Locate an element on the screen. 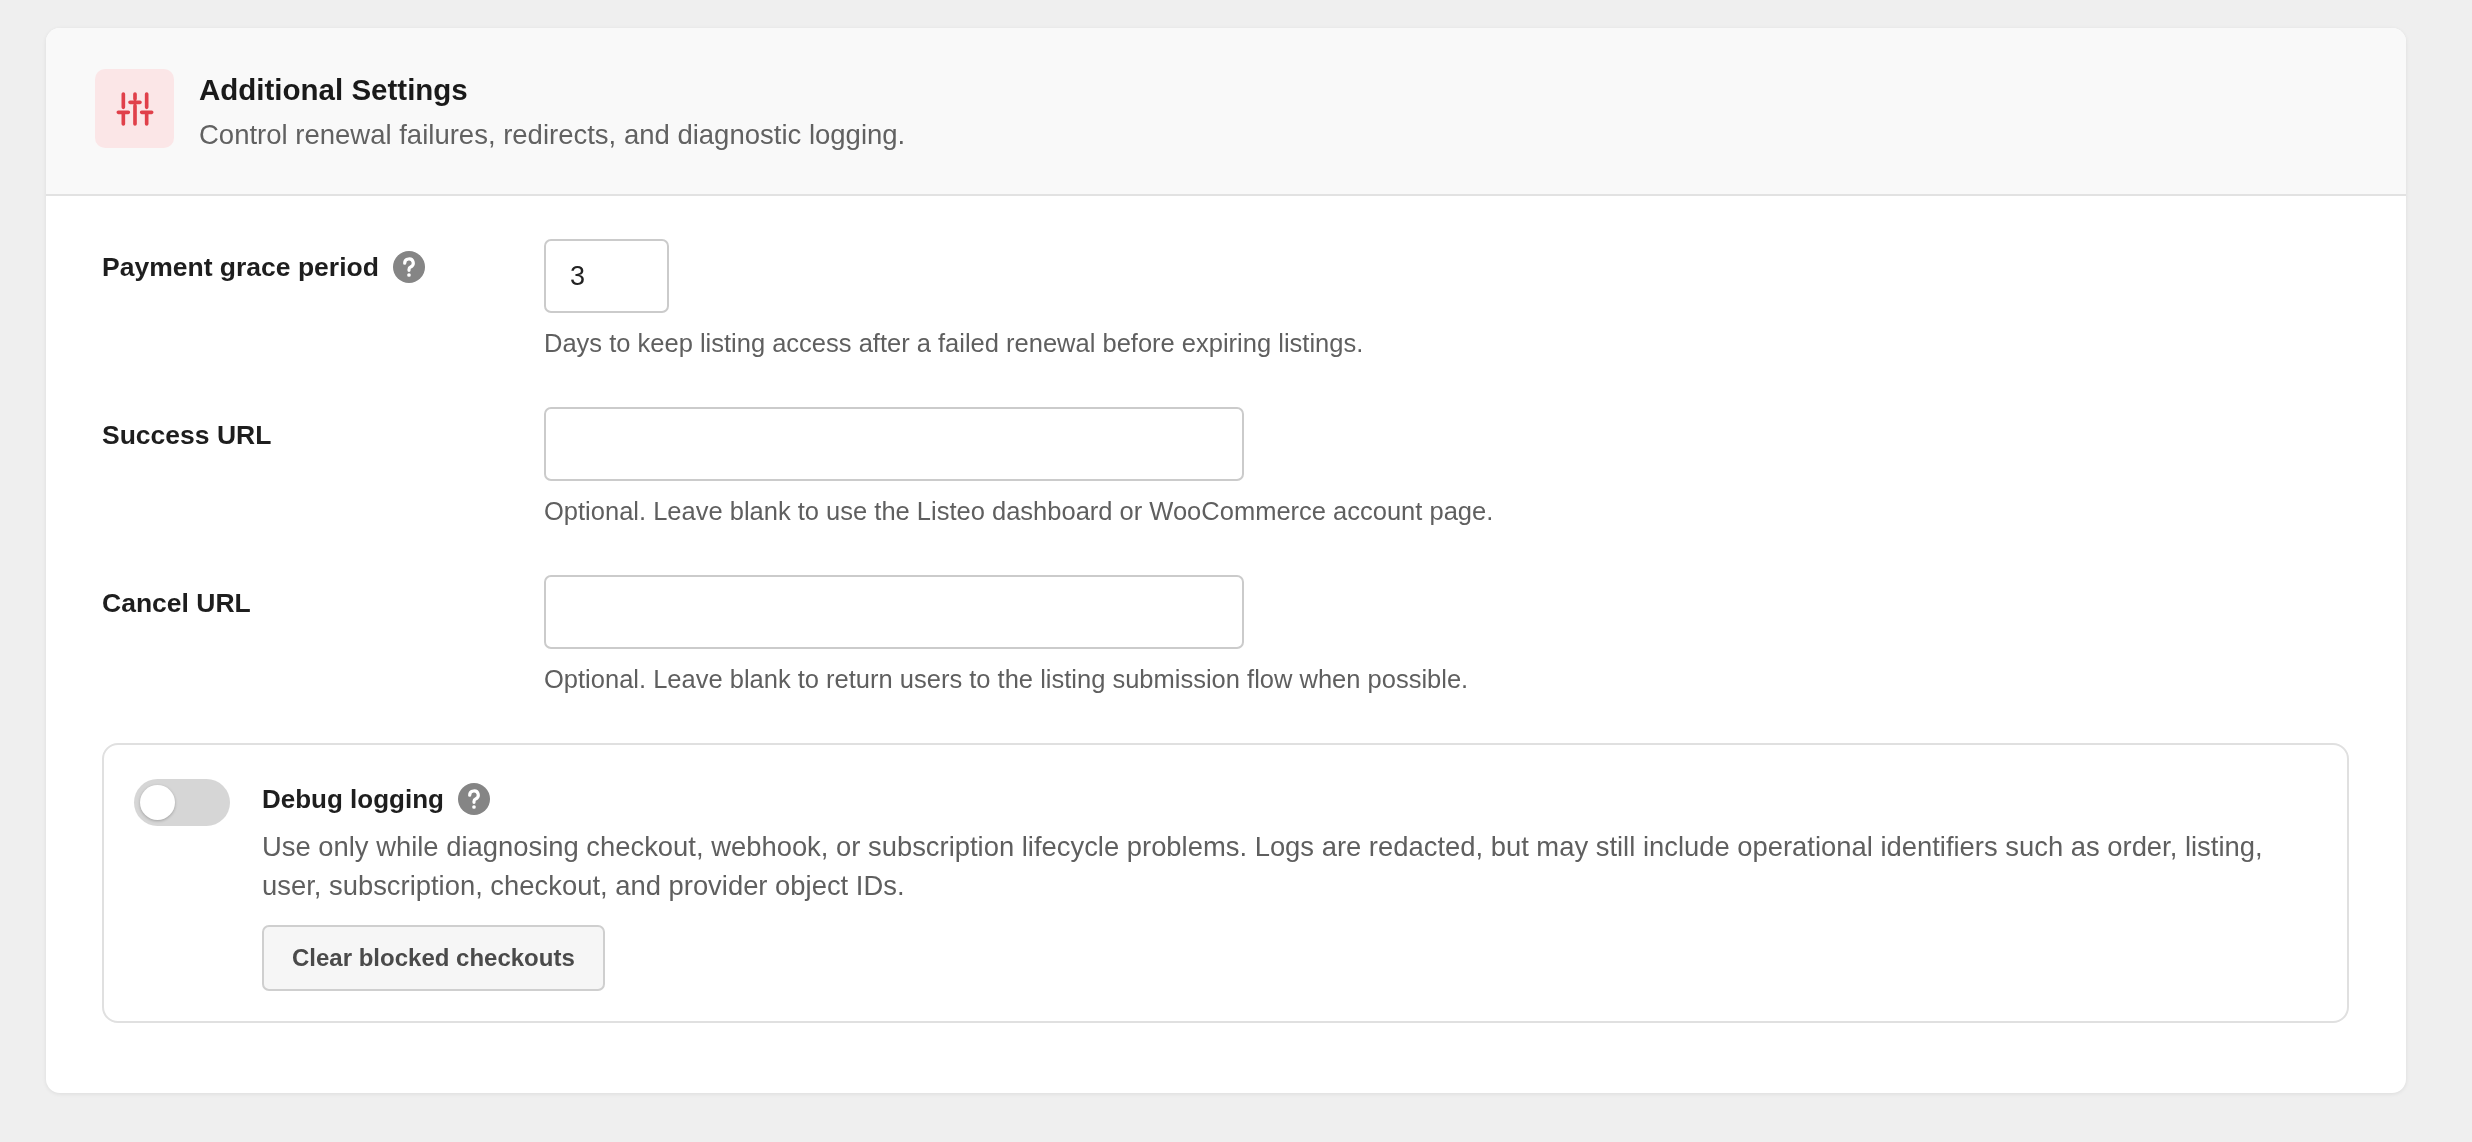  field-label: Payment grace period is located at coordinates (240, 267).